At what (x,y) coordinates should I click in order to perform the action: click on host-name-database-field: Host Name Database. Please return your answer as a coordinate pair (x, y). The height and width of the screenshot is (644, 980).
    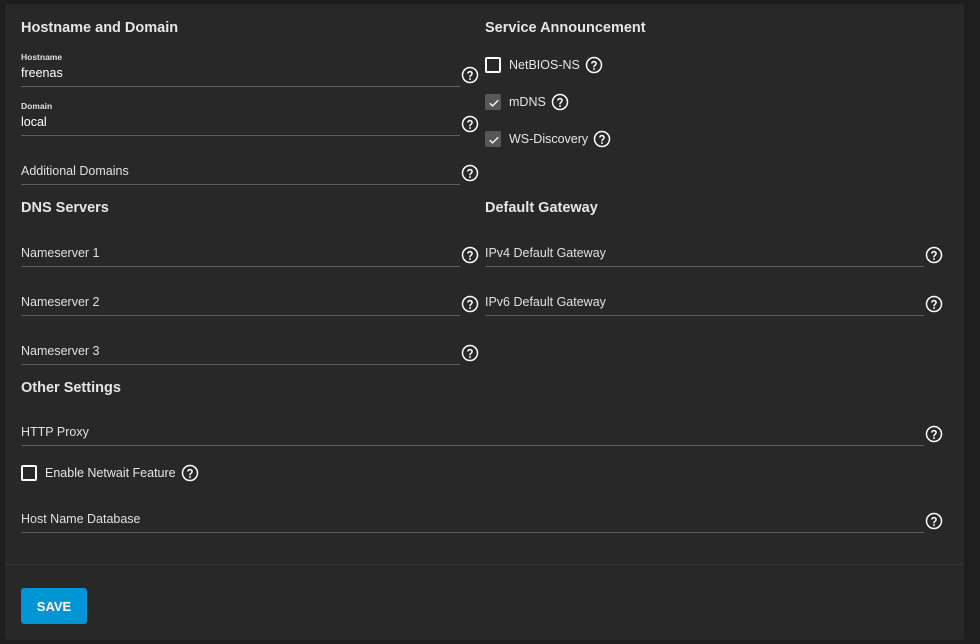
    Looking at the image, I should click on (472, 515).